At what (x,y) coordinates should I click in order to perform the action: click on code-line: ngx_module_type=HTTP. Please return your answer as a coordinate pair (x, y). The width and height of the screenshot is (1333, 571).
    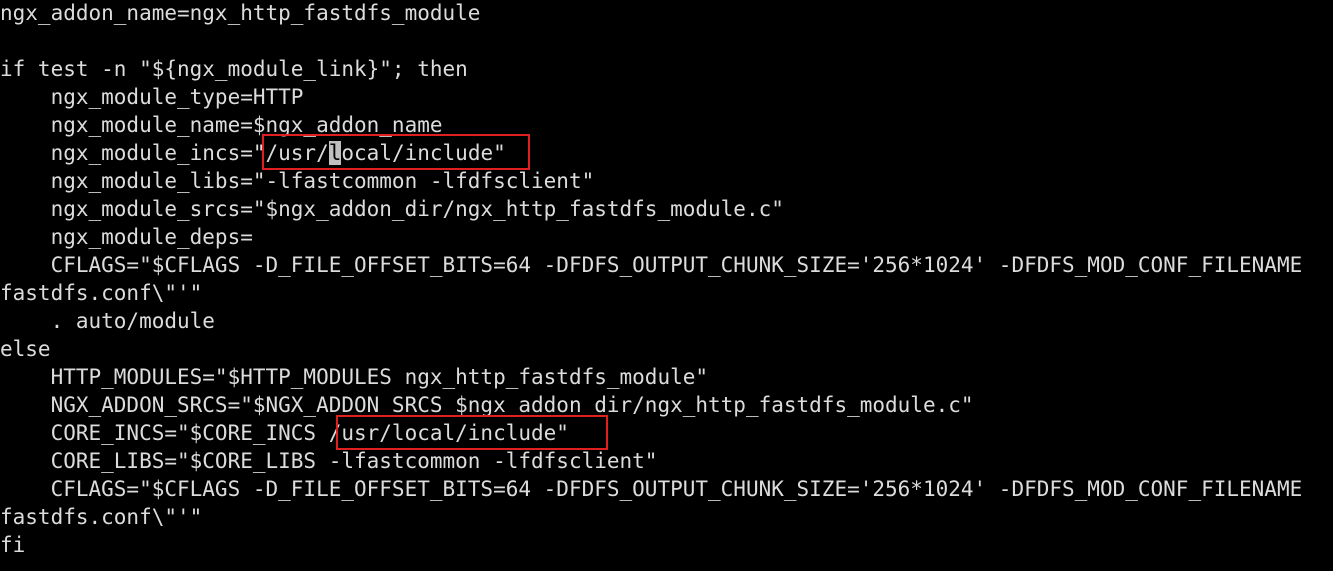
    Looking at the image, I should click on (152, 97).